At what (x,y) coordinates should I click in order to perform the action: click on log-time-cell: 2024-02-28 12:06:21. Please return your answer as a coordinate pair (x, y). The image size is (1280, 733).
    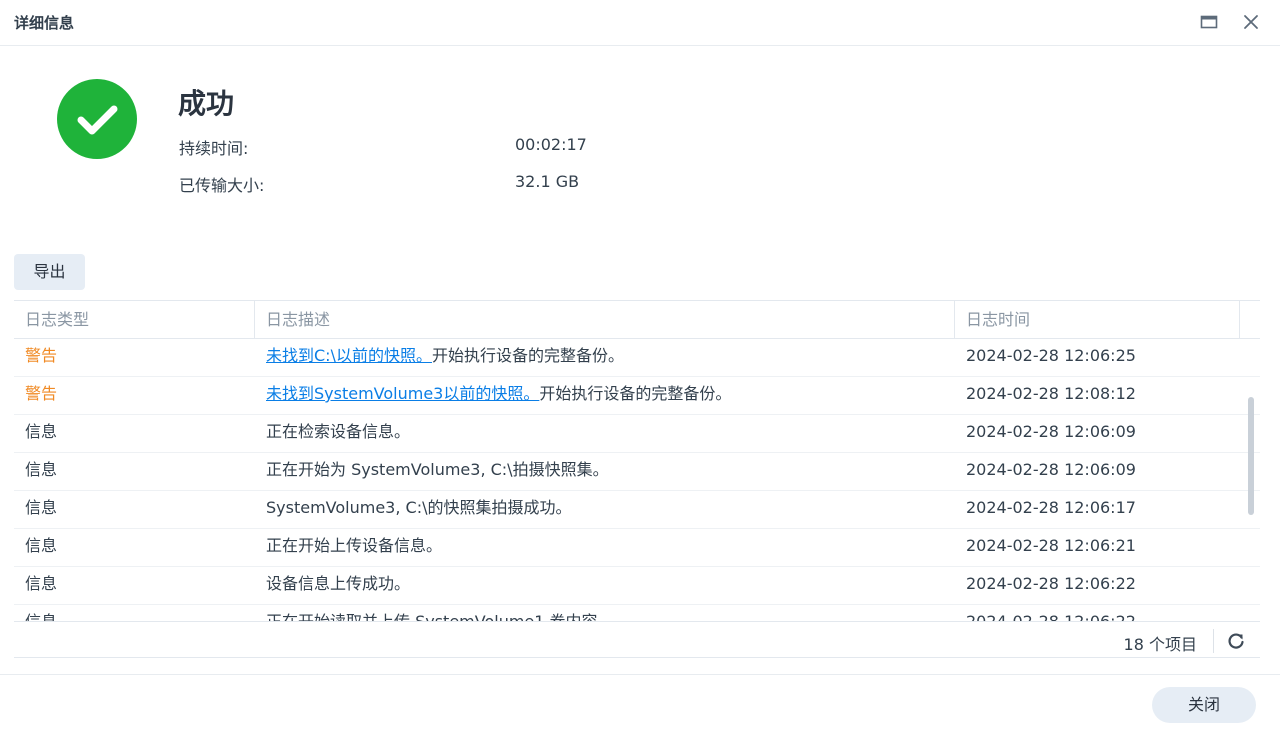
    Looking at the image, I should click on (1051, 545).